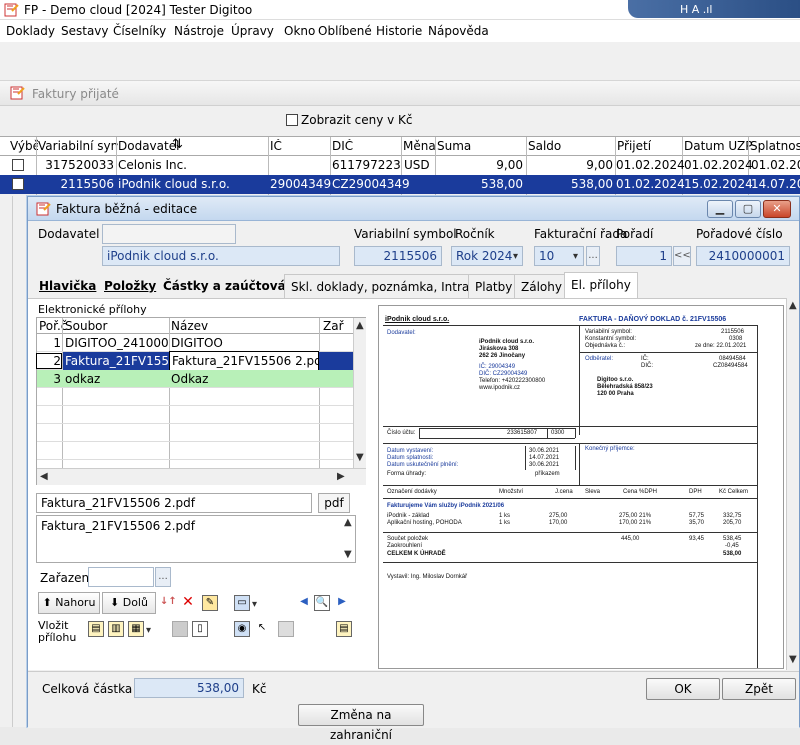  What do you see at coordinates (174, 503) in the screenshot?
I see `attachment-filename-field: Faktura_21FV15506 2.pdf` at bounding box center [174, 503].